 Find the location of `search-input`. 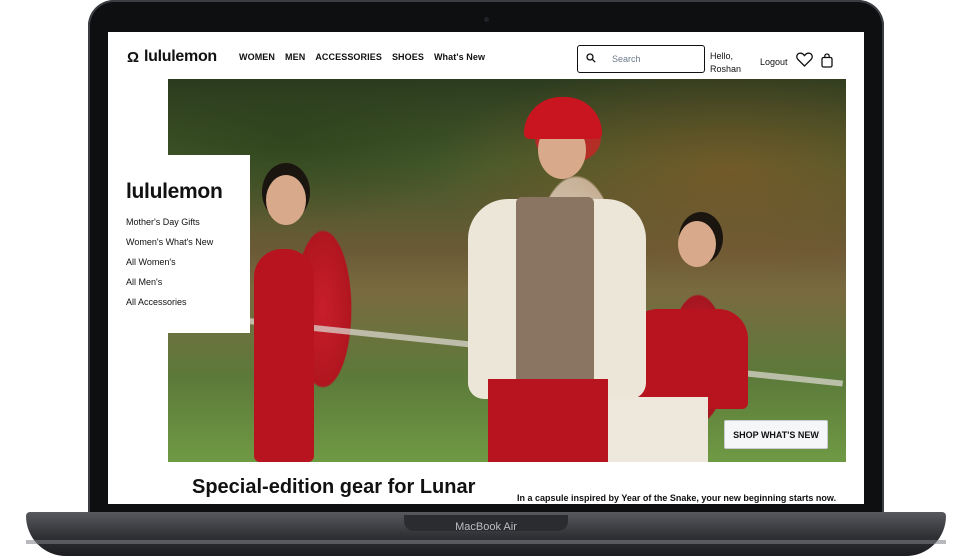

search-input is located at coordinates (656, 59).